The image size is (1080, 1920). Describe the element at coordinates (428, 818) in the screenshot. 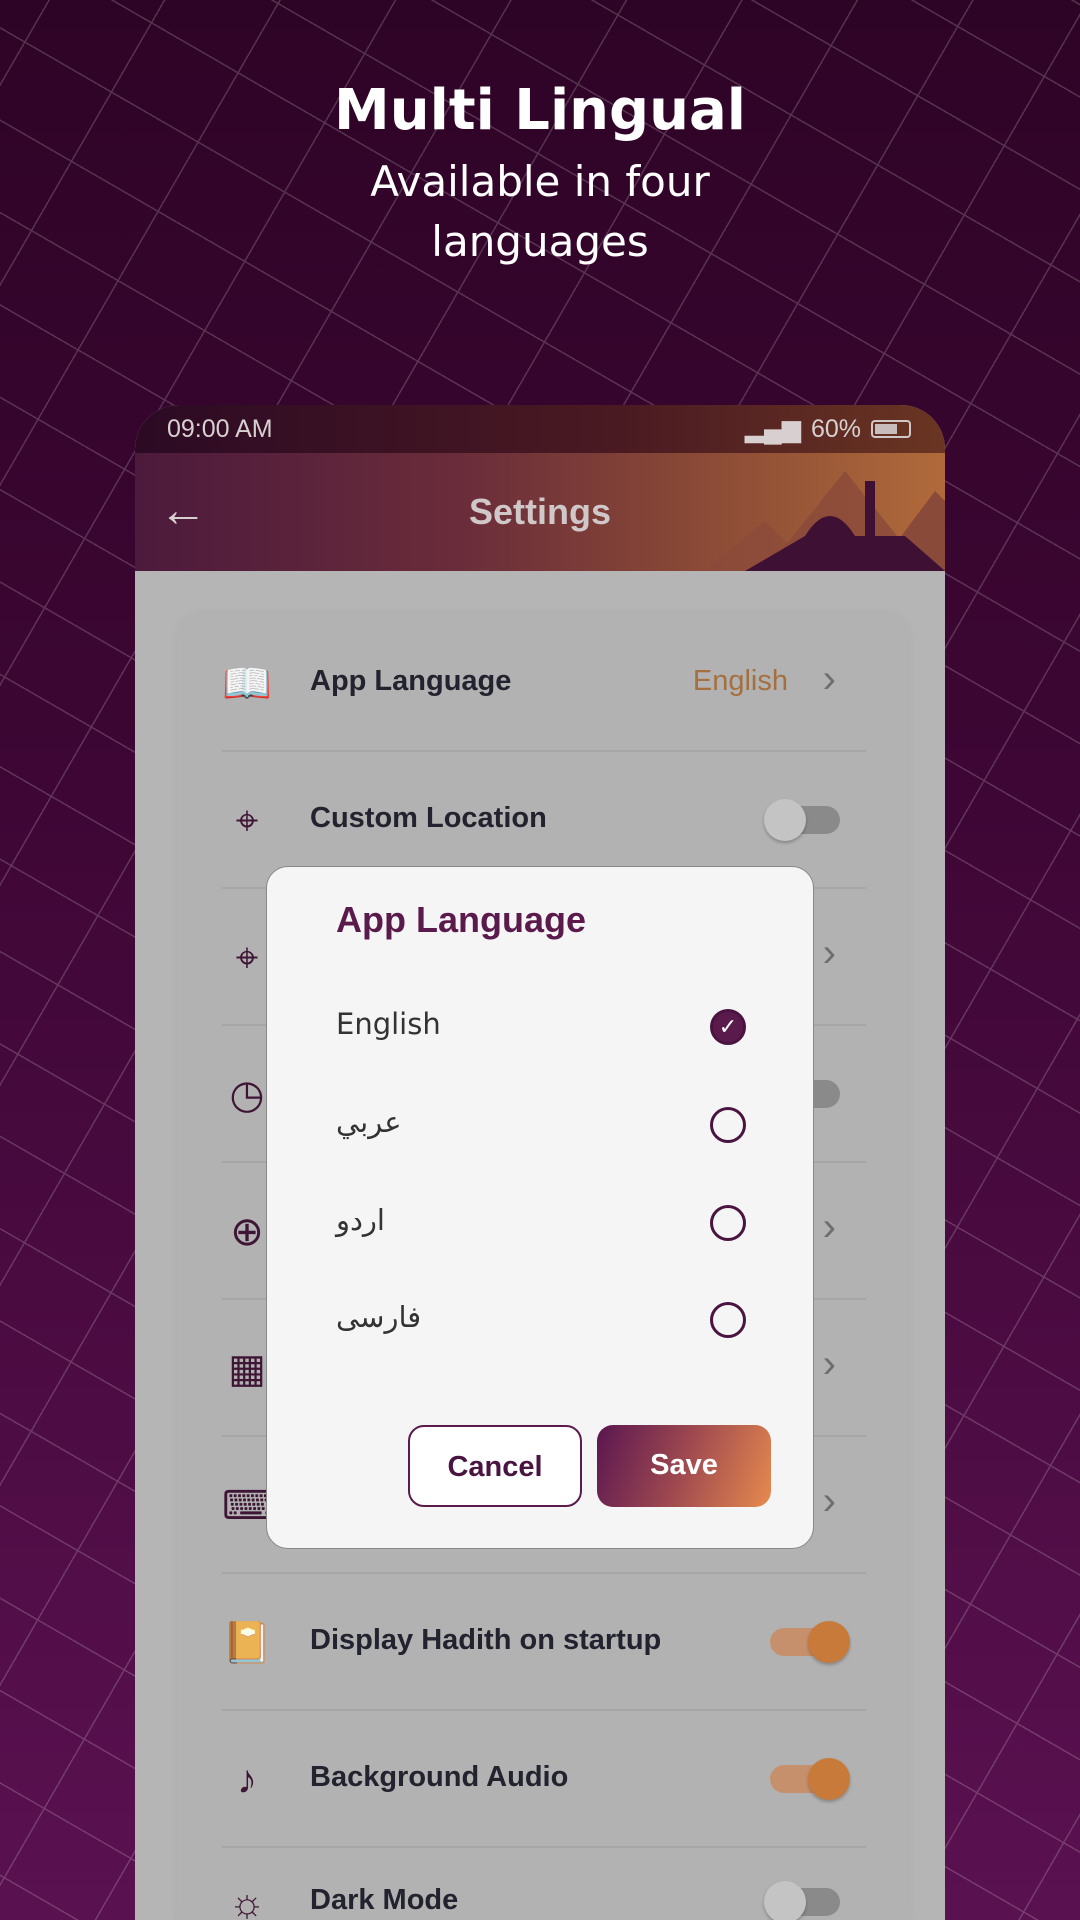

I see `setting-label: Custom Location` at that location.